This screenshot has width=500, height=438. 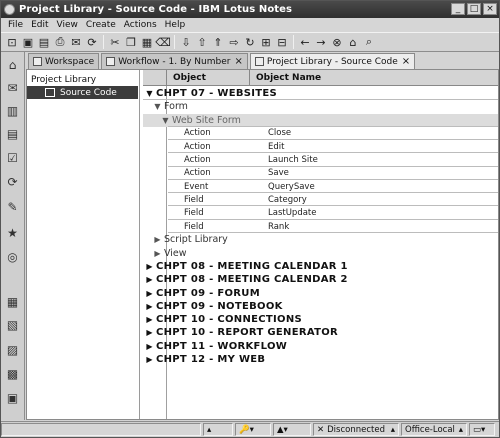 What do you see at coordinates (82, 79) in the screenshot?
I see `nav-item-0: Project Library` at bounding box center [82, 79].